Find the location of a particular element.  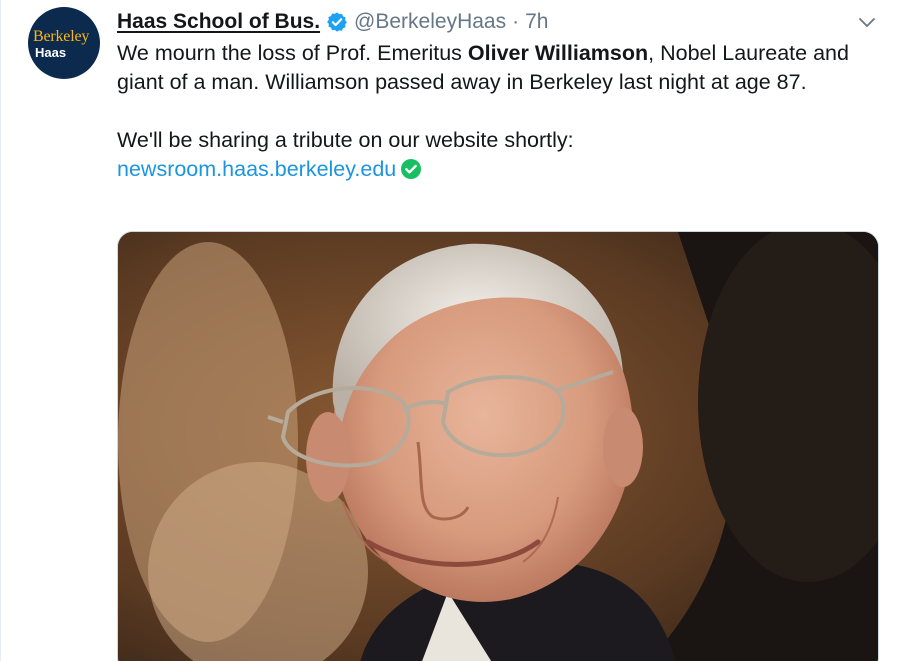

tweet-text-bold: Oliver Williamson is located at coordinates (558, 53).